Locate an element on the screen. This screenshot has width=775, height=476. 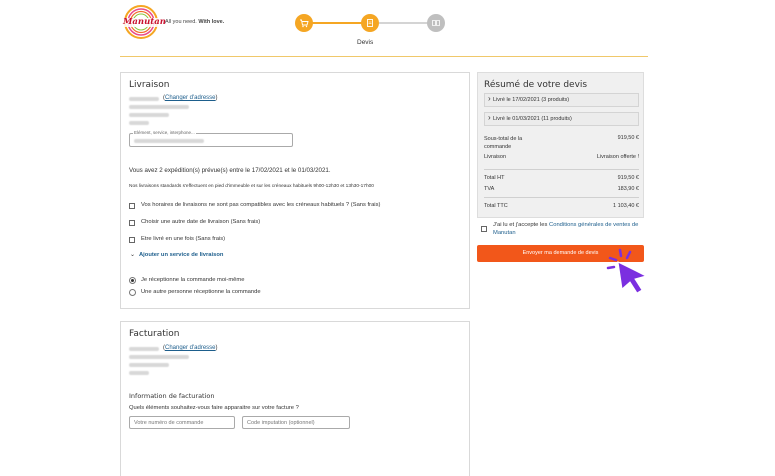
billing-name-redacted is located at coordinates (144, 349).